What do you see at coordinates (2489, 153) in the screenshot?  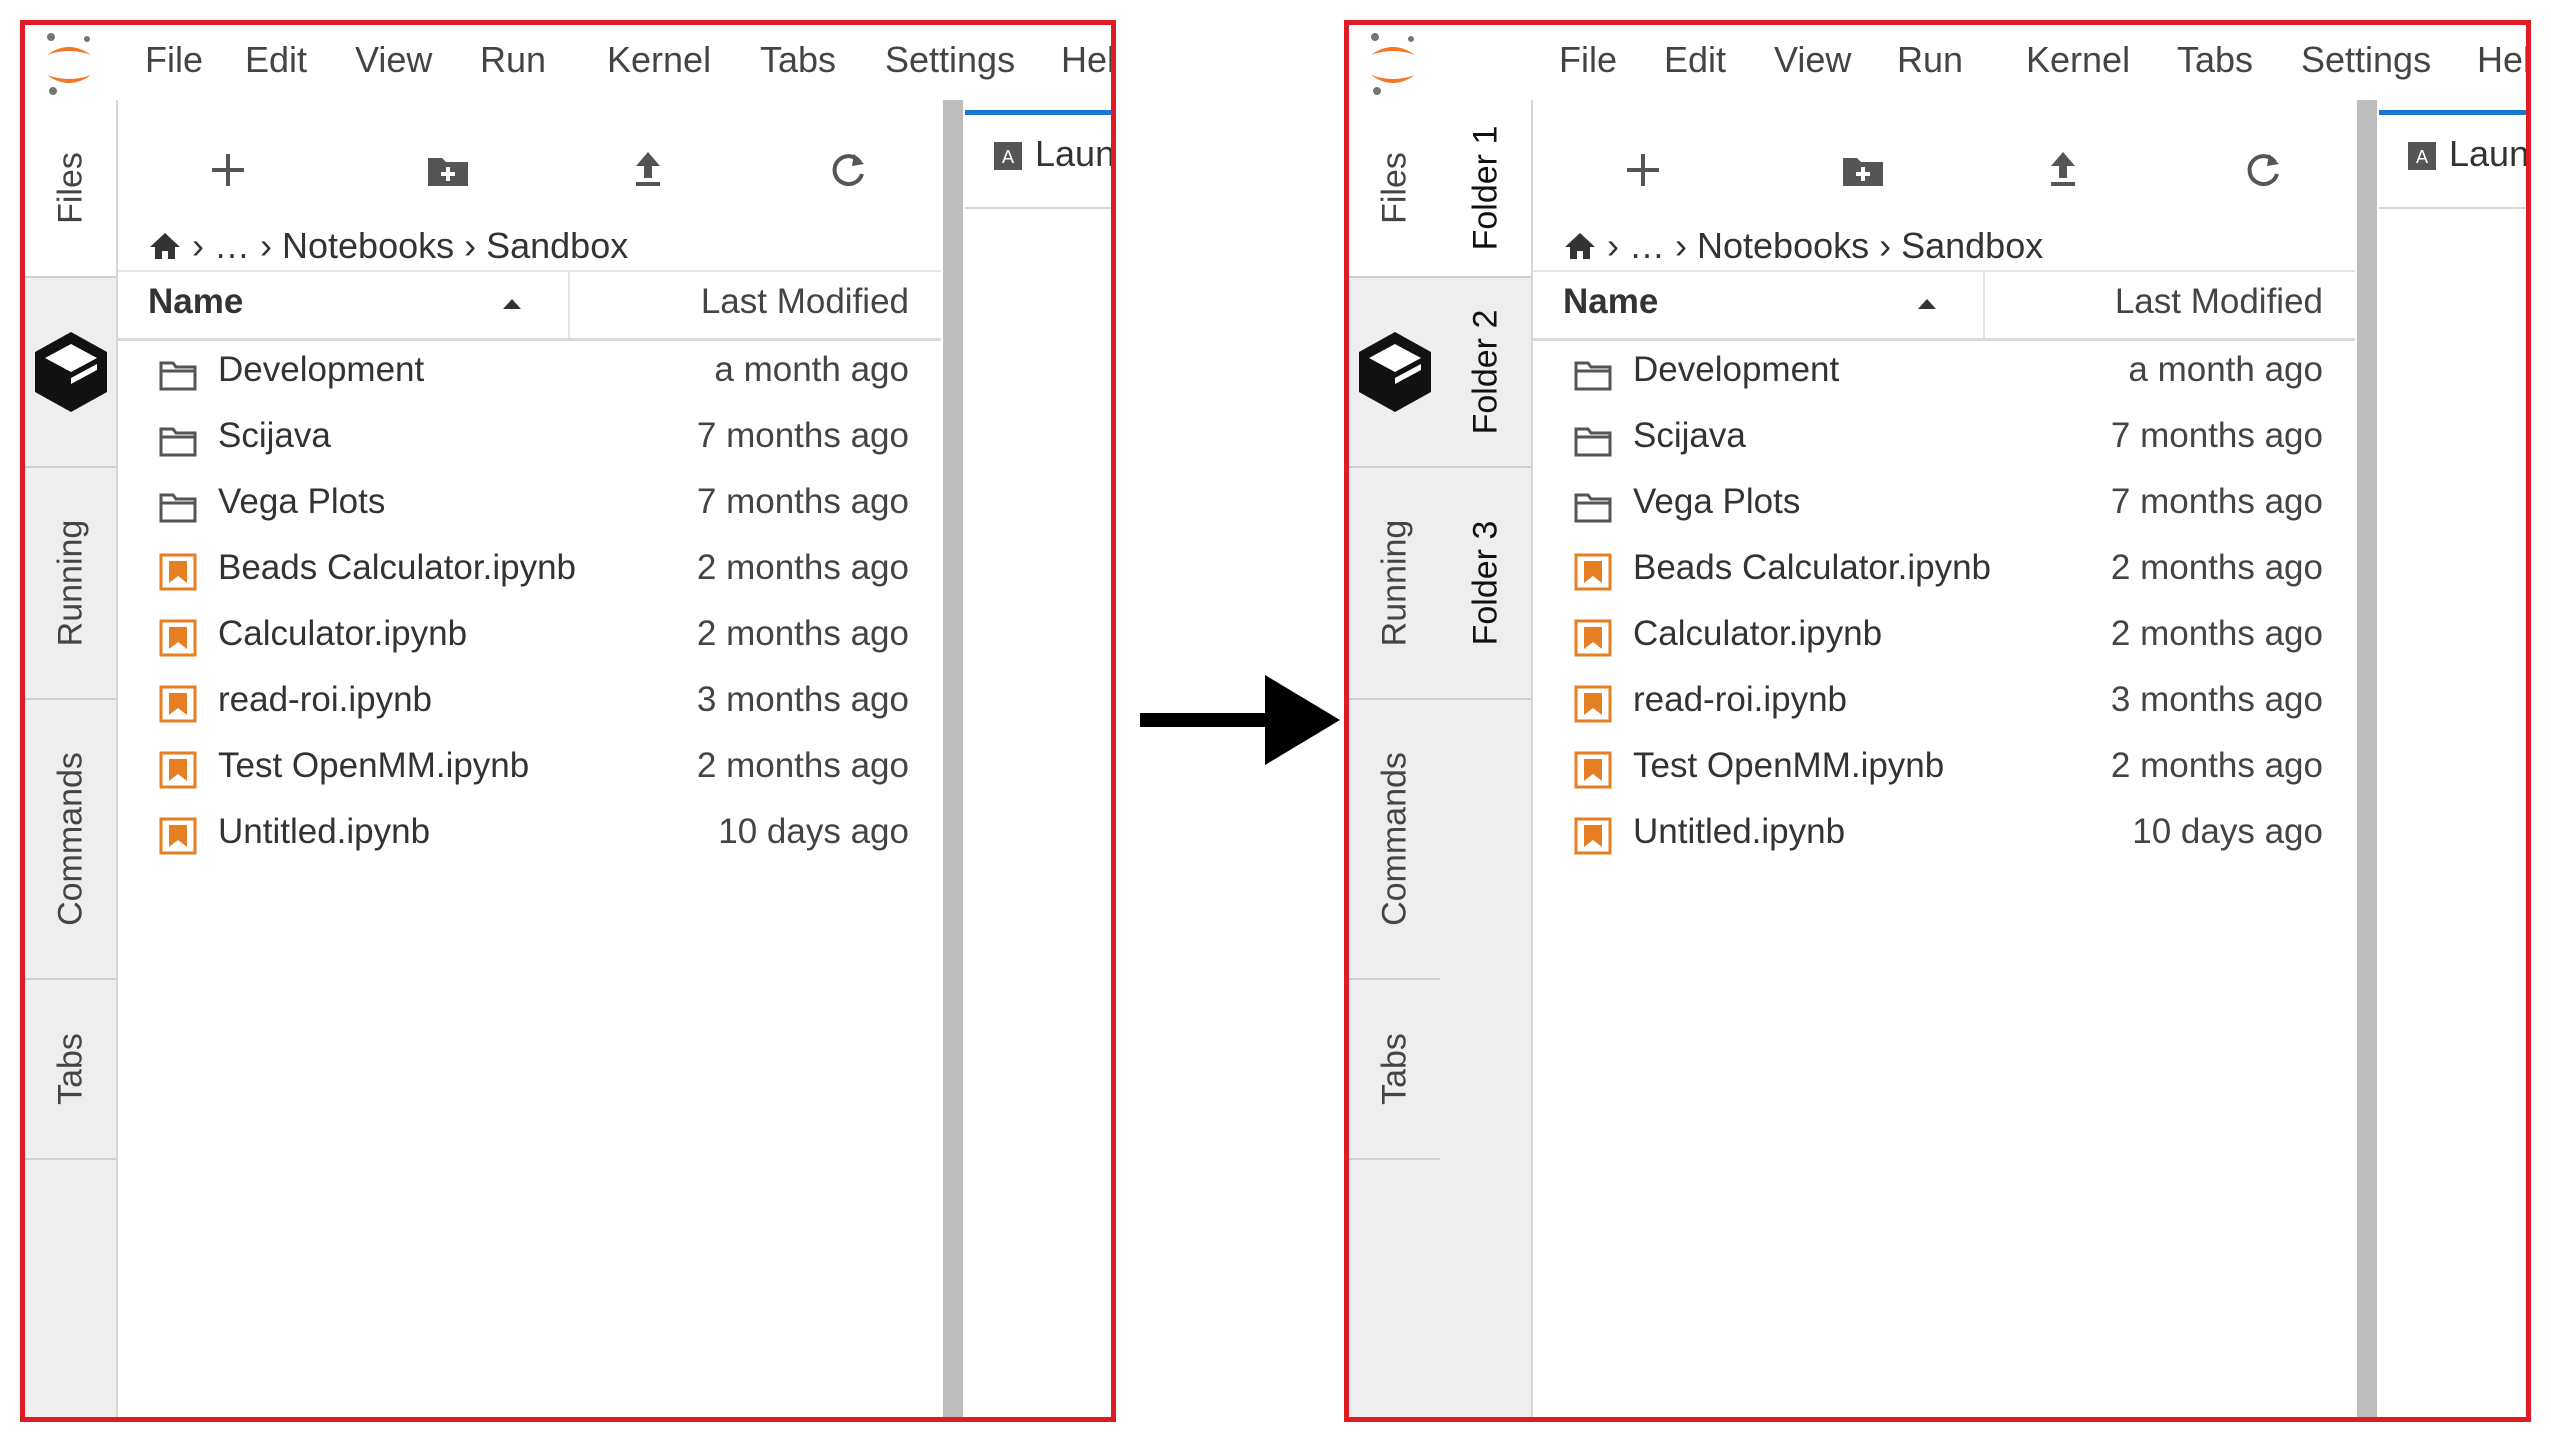 I see `tab-launcher-label: Laun` at bounding box center [2489, 153].